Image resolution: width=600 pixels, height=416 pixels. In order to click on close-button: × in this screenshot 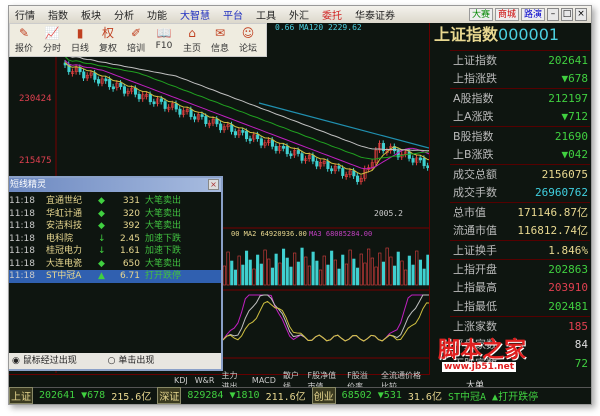, I will do `click(581, 14)`.